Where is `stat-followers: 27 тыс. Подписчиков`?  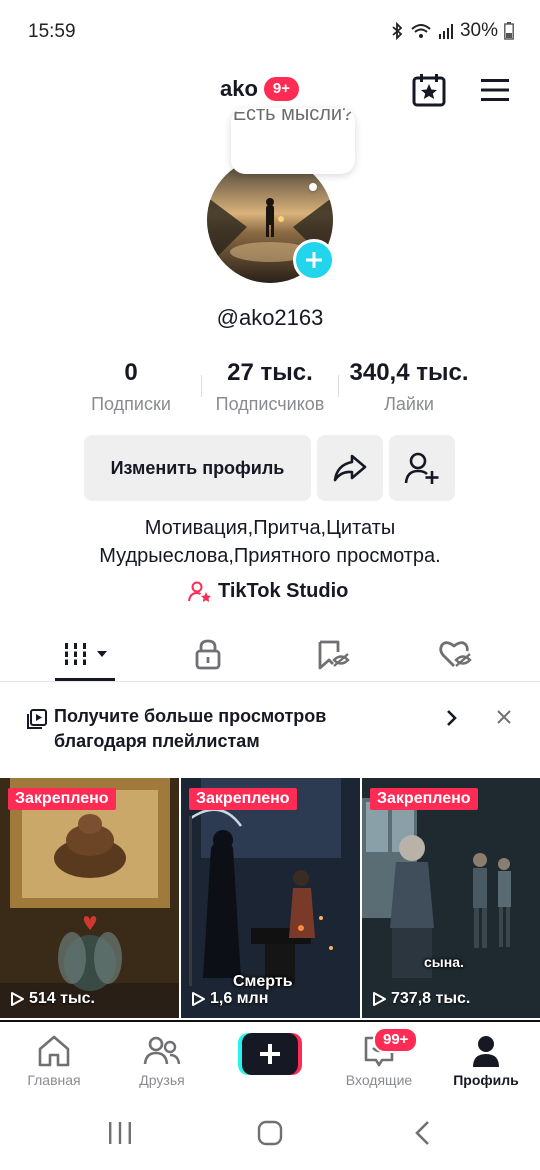 stat-followers: 27 тыс. Подписчиков is located at coordinates (270, 387).